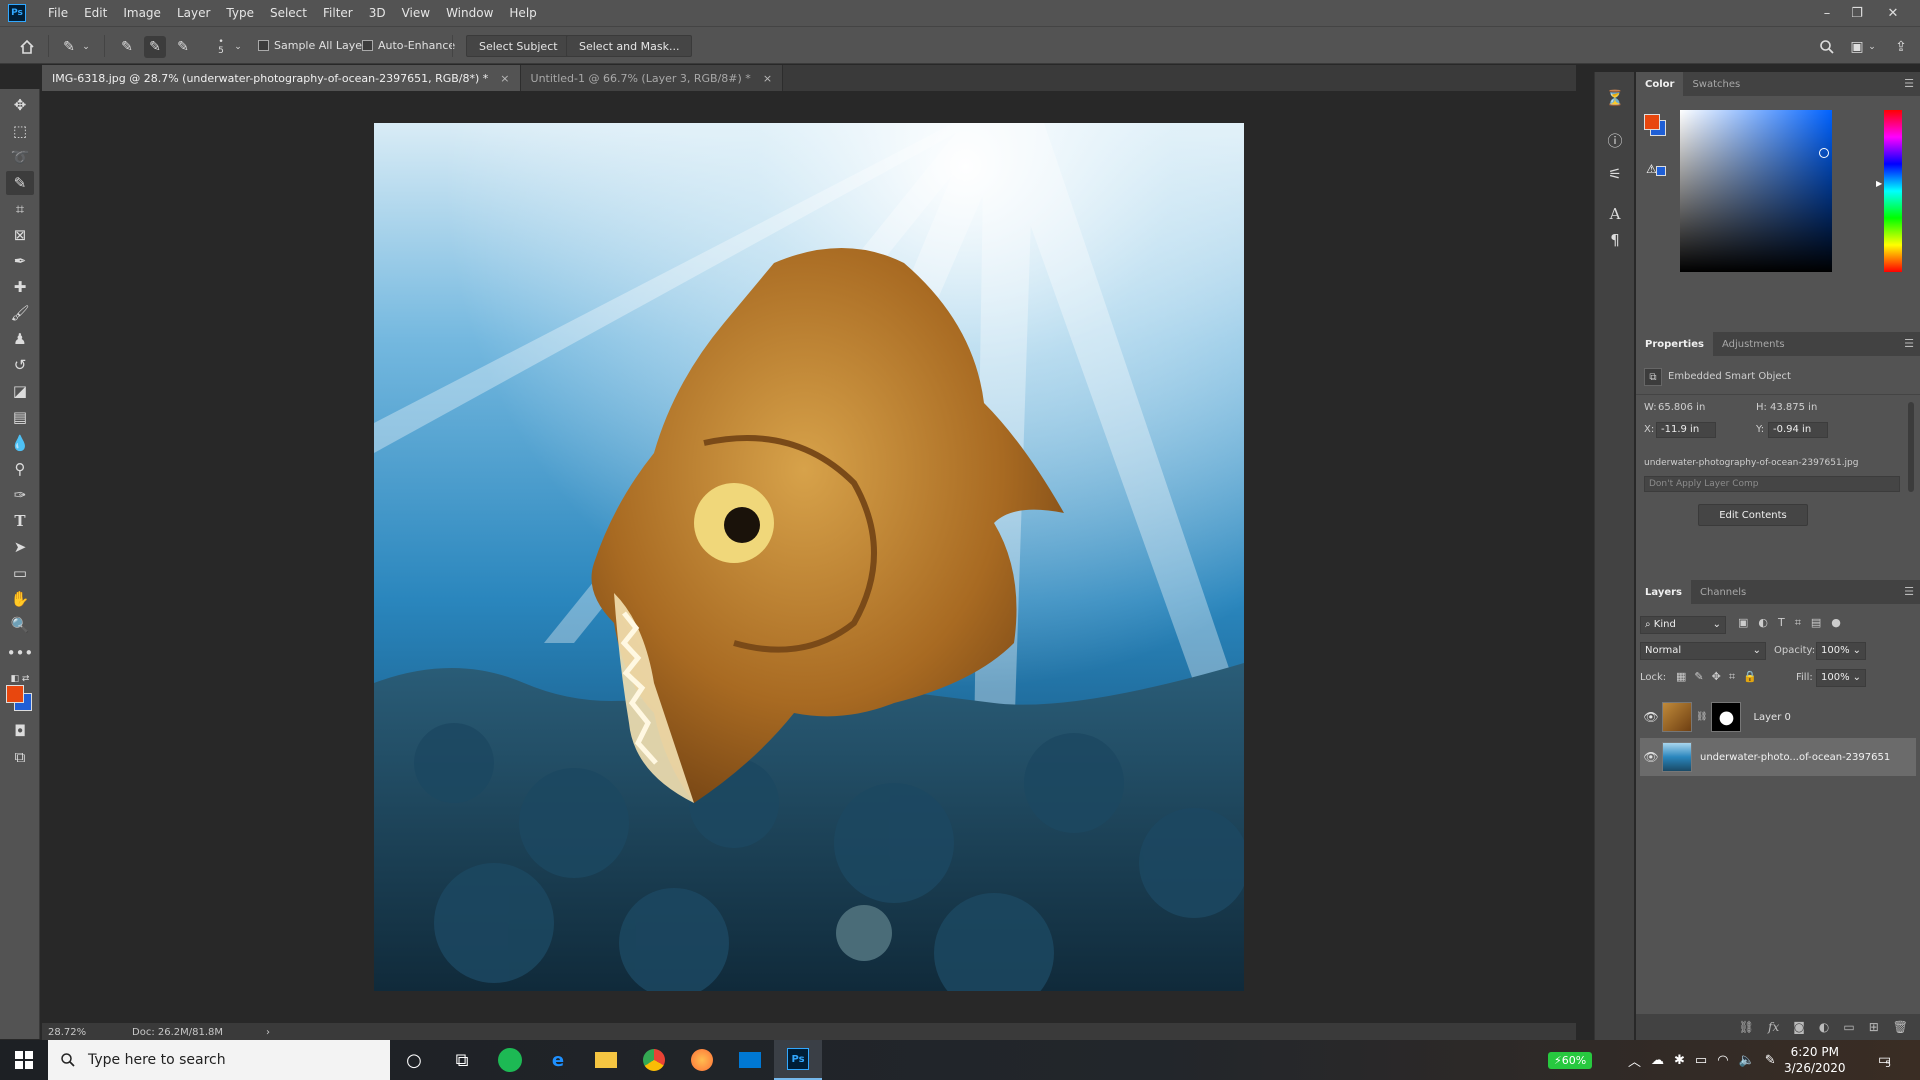 The image size is (1920, 1080). What do you see at coordinates (20, 391) in the screenshot?
I see `eraser-tool-icon: ◪` at bounding box center [20, 391].